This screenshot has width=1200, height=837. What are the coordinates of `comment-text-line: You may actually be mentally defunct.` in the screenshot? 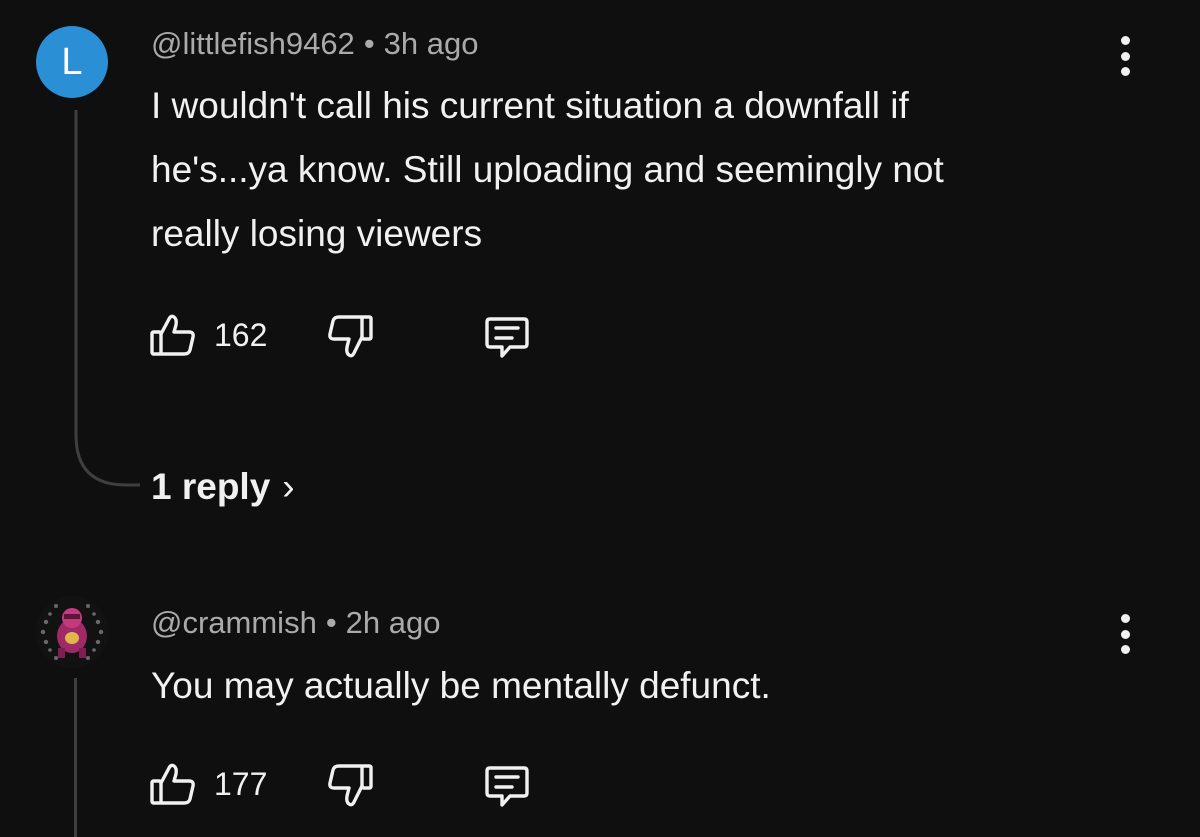 It's located at (461, 685).